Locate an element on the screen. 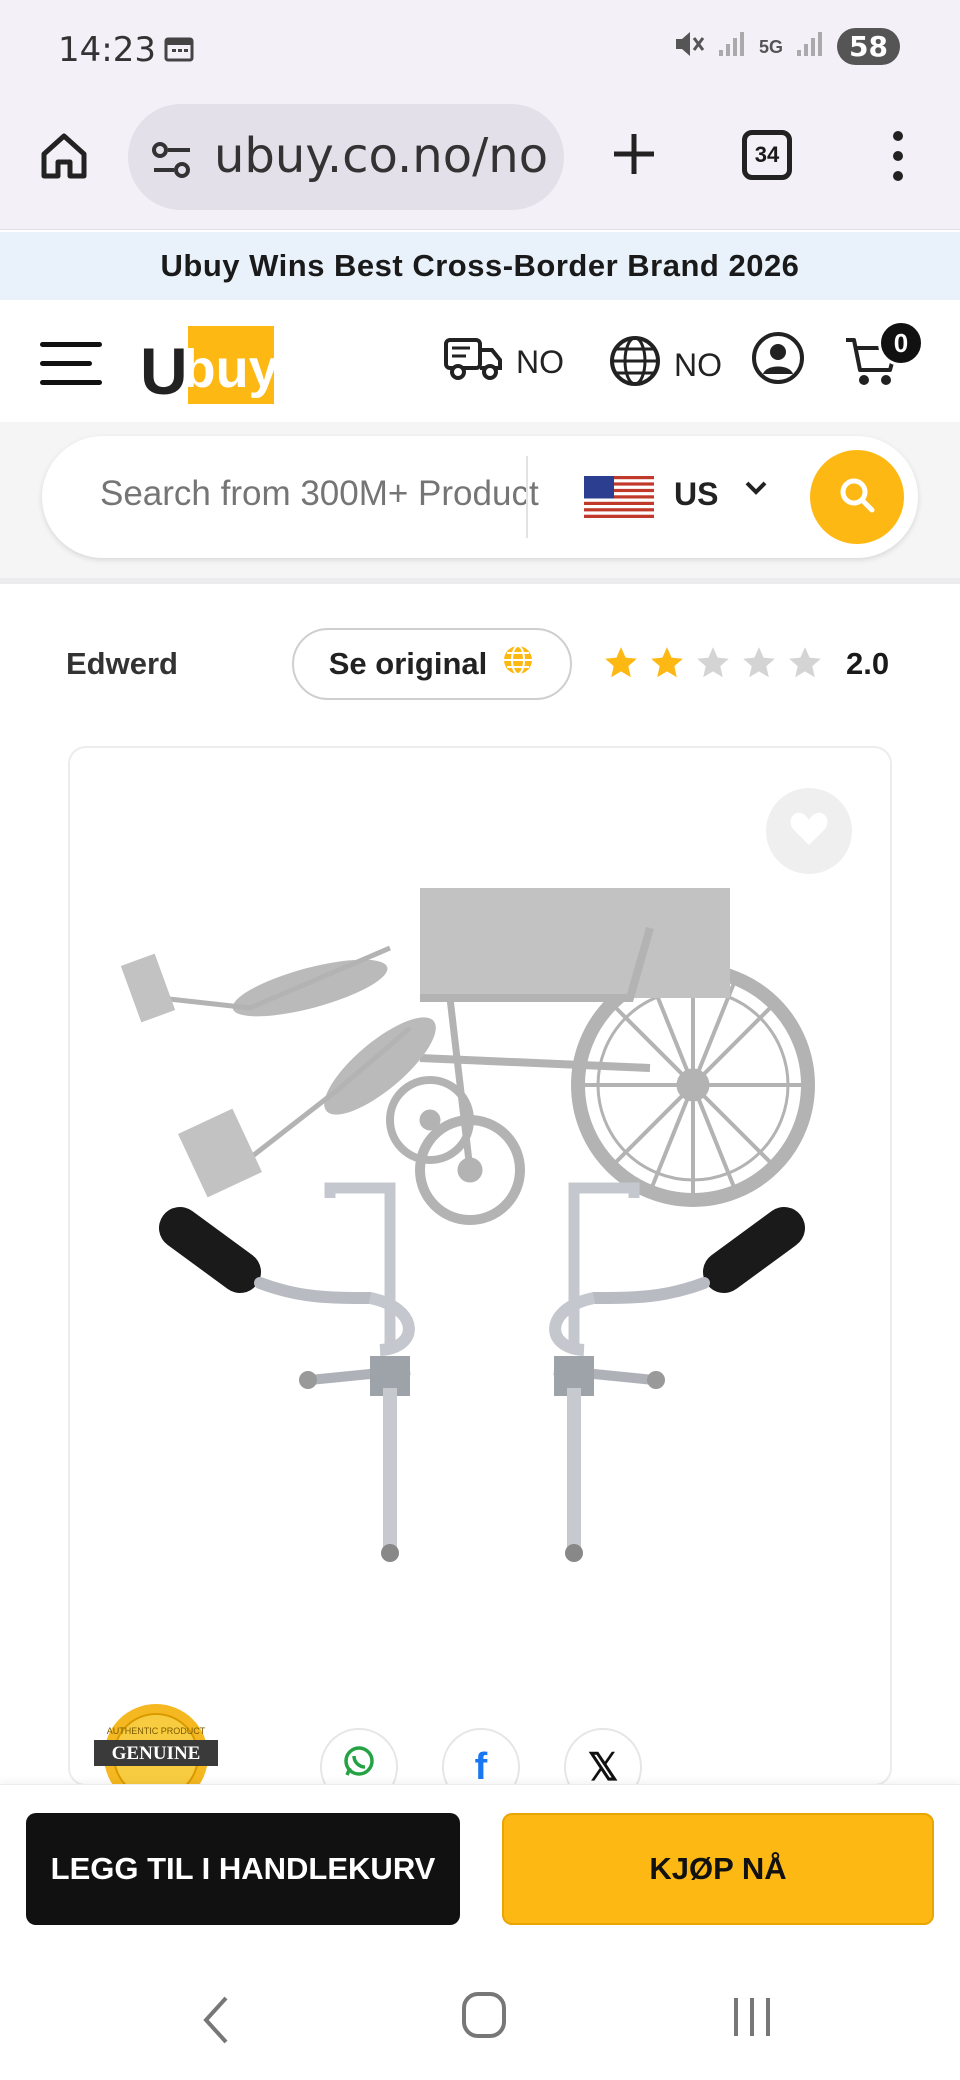 The image size is (960, 2080). star-rating is located at coordinates (713, 663).